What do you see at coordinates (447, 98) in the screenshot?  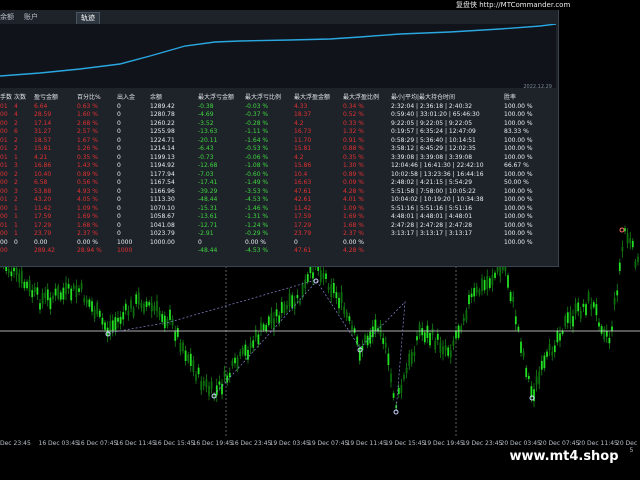 I see `col-header-hold-time: 最小|平均|最大持仓时间` at bounding box center [447, 98].